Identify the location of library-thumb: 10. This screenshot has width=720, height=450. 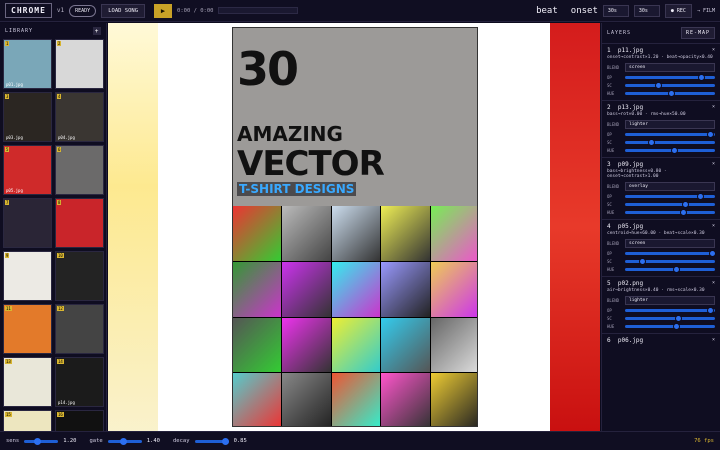
(79, 276).